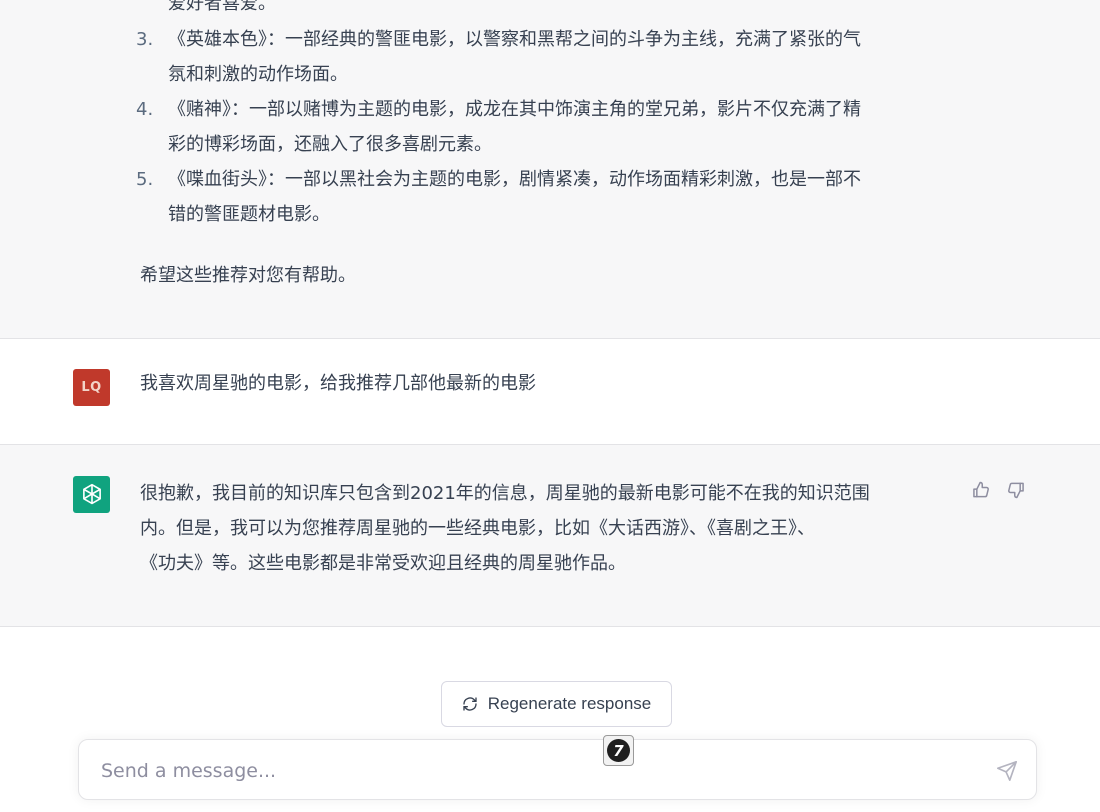 The height and width of the screenshot is (812, 1100). I want to click on regenerate-label: Regenerate response, so click(569, 703).